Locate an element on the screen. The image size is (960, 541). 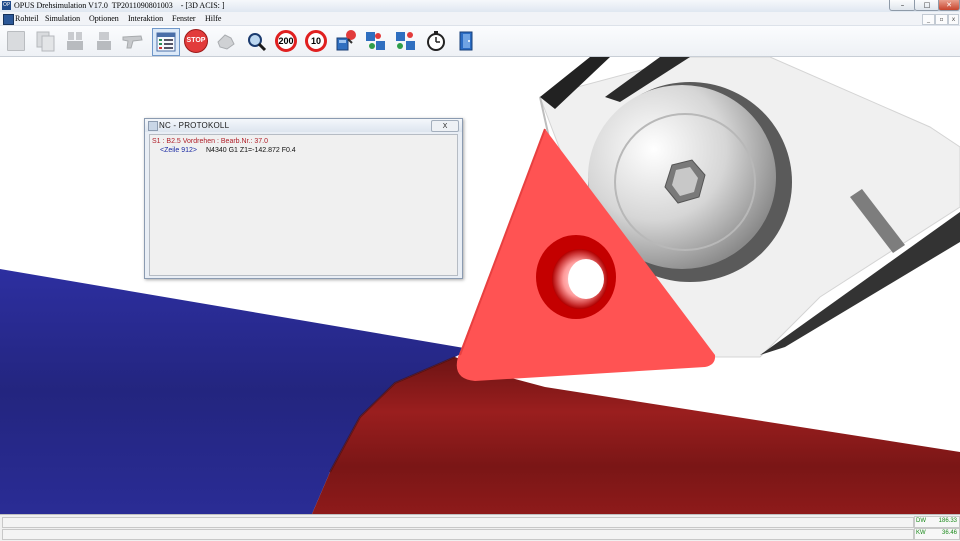
nc-protocol-close-button: X is located at coordinates (445, 126).